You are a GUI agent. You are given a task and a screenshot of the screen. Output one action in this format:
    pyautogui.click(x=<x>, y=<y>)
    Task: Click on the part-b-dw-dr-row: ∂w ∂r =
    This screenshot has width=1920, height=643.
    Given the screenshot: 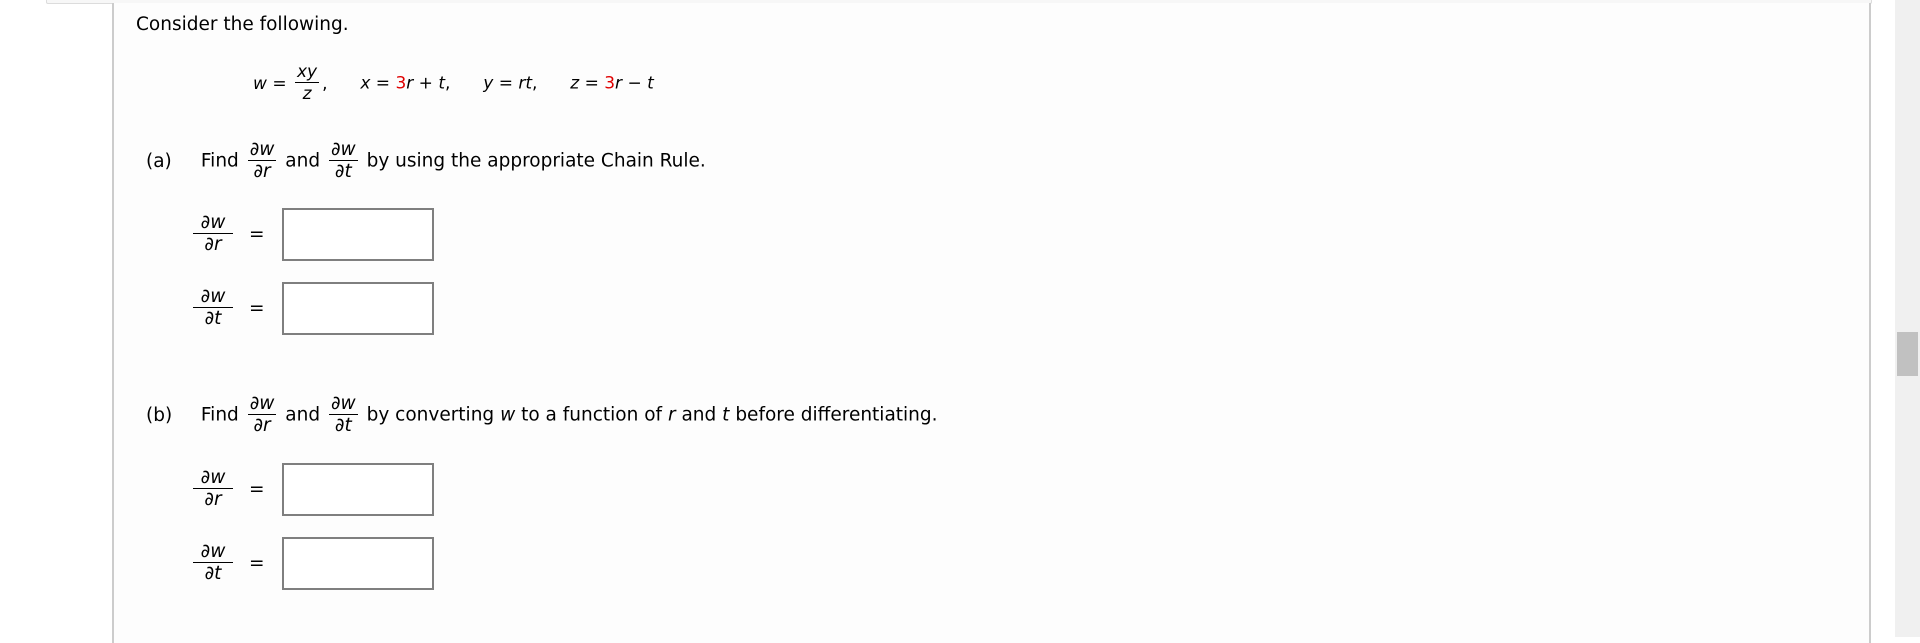 What is the action you would take?
    pyautogui.click(x=313, y=489)
    